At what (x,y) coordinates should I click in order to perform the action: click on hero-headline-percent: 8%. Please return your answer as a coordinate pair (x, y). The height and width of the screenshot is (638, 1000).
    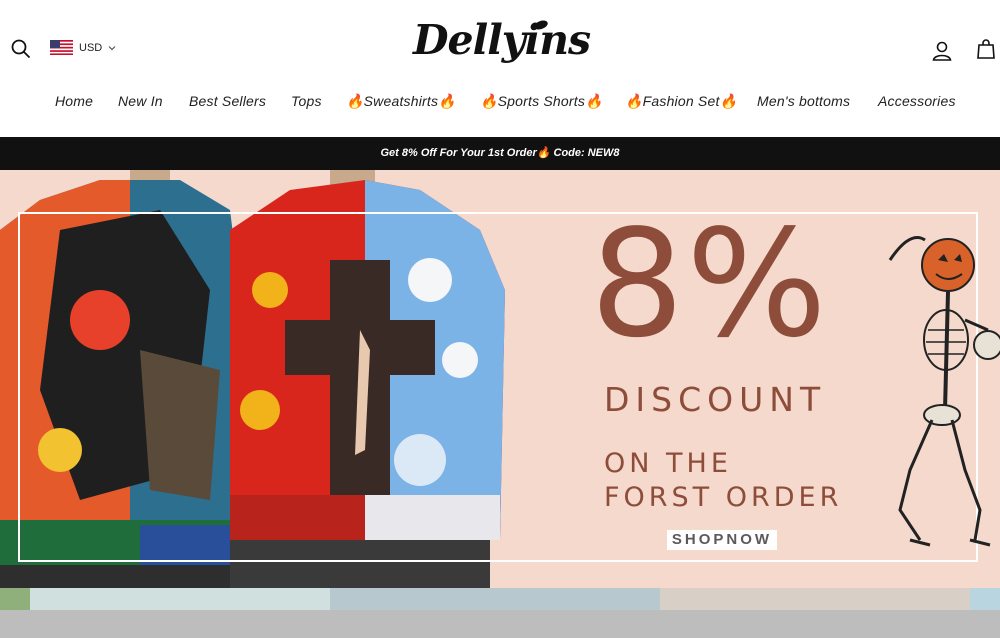
    Looking at the image, I should click on (709, 284).